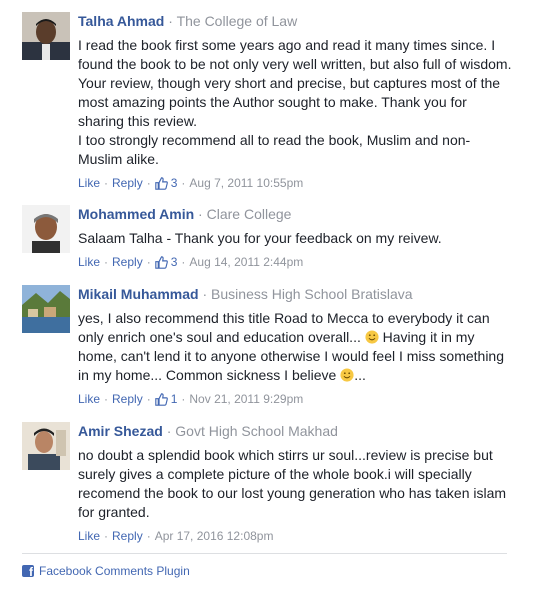  I want to click on plugin-label: Facebook Comments Plugin, so click(114, 571).